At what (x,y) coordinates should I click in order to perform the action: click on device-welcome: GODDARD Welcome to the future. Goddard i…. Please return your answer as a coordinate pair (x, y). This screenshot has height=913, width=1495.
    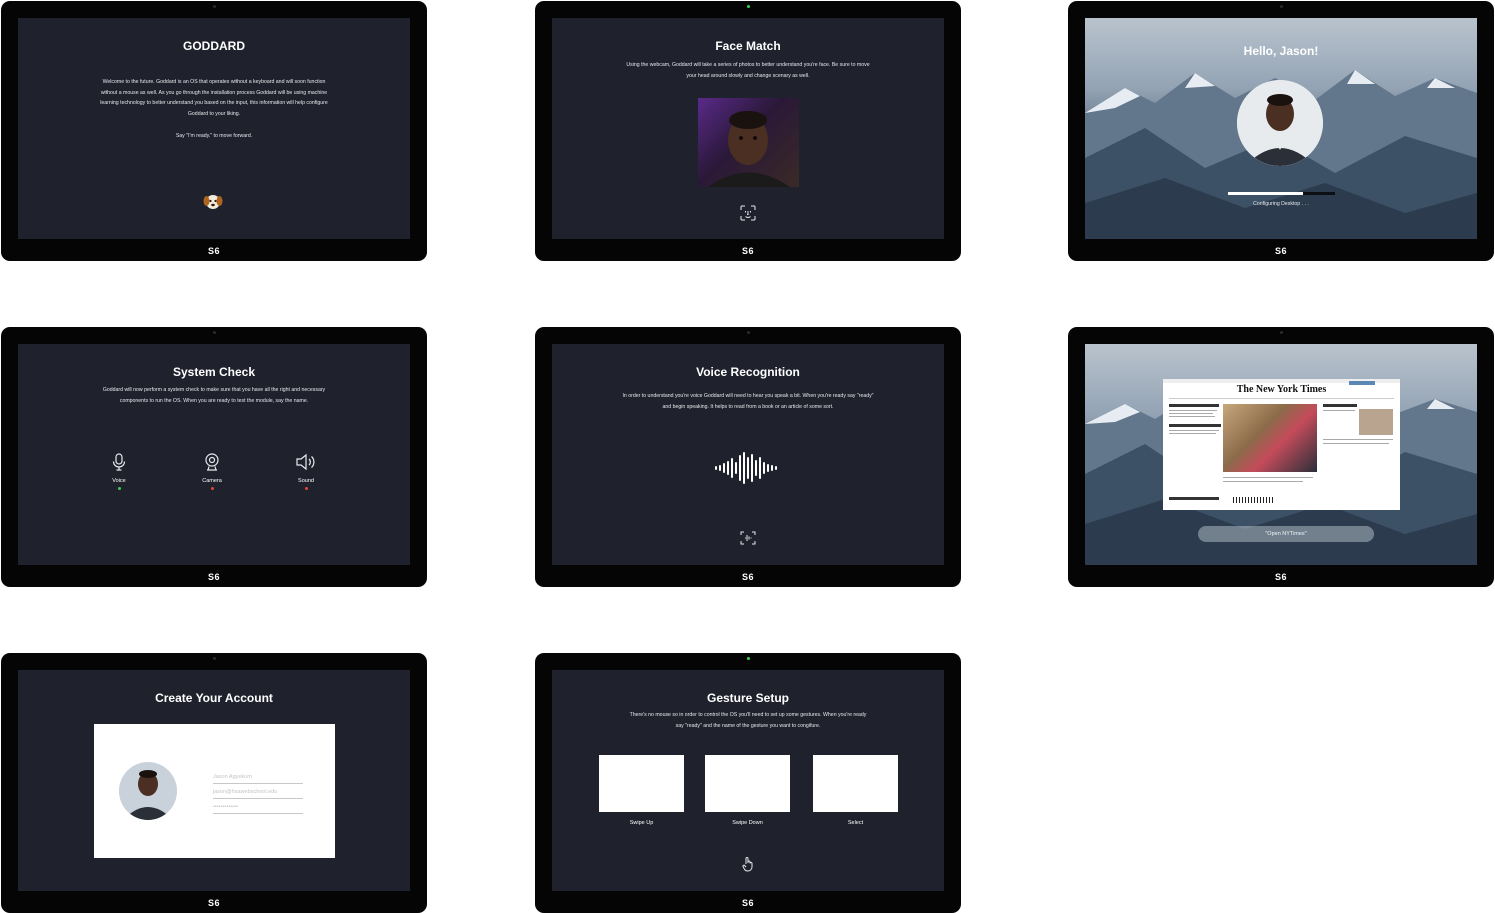
    Looking at the image, I should click on (214, 131).